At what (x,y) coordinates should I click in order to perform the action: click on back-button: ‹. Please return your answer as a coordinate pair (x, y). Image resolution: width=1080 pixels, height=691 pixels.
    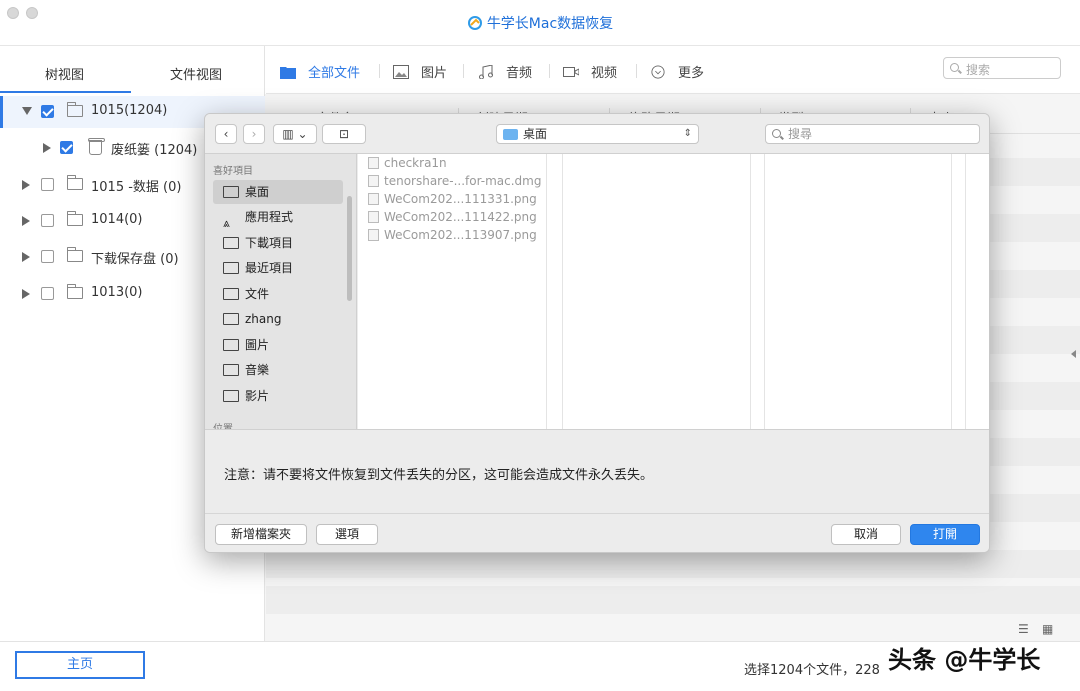
    Looking at the image, I should click on (226, 134).